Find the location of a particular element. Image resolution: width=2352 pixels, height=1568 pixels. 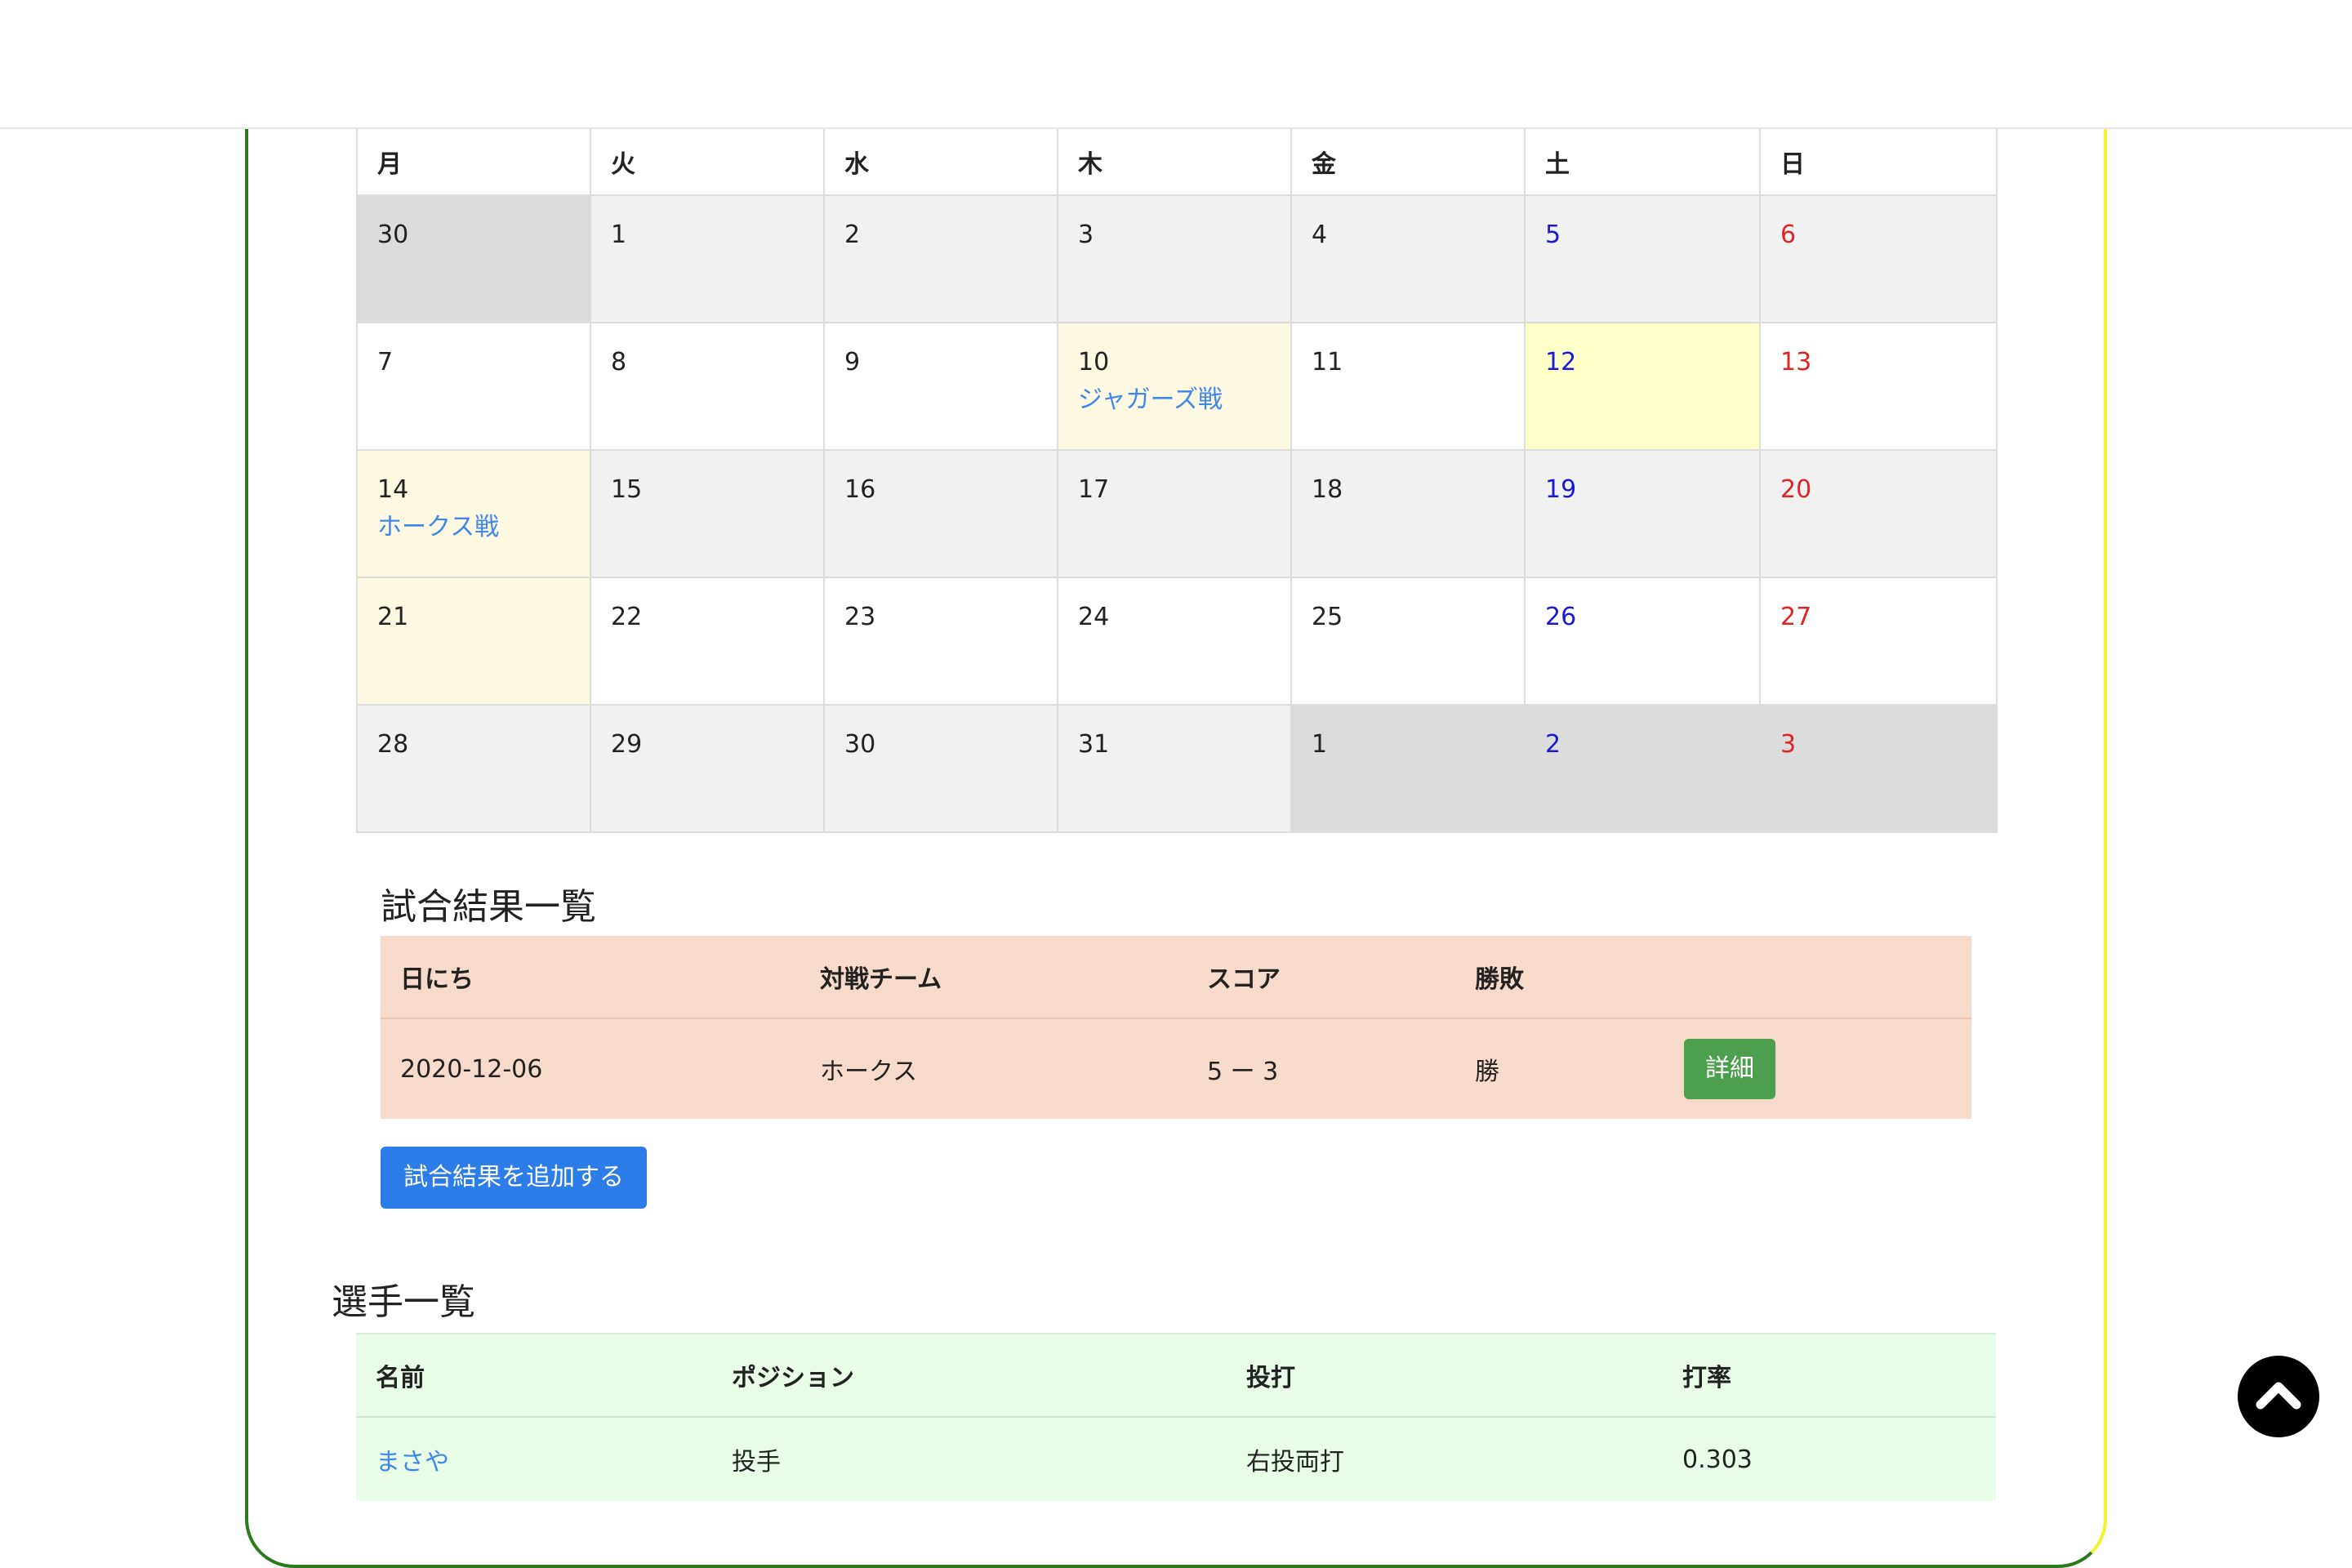

calendar-day-cell: 25 is located at coordinates (1408, 641).